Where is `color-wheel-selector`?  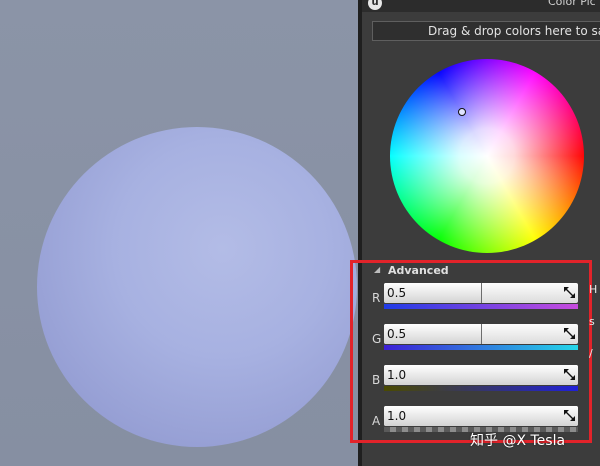
color-wheel-selector is located at coordinates (462, 112).